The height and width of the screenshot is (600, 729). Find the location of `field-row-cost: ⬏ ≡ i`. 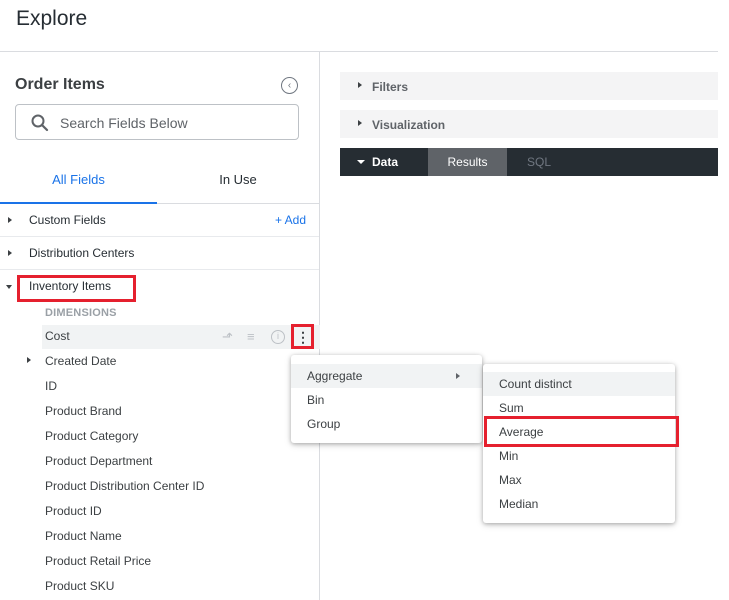

field-row-cost: ⬏ ≡ i is located at coordinates (181, 337).